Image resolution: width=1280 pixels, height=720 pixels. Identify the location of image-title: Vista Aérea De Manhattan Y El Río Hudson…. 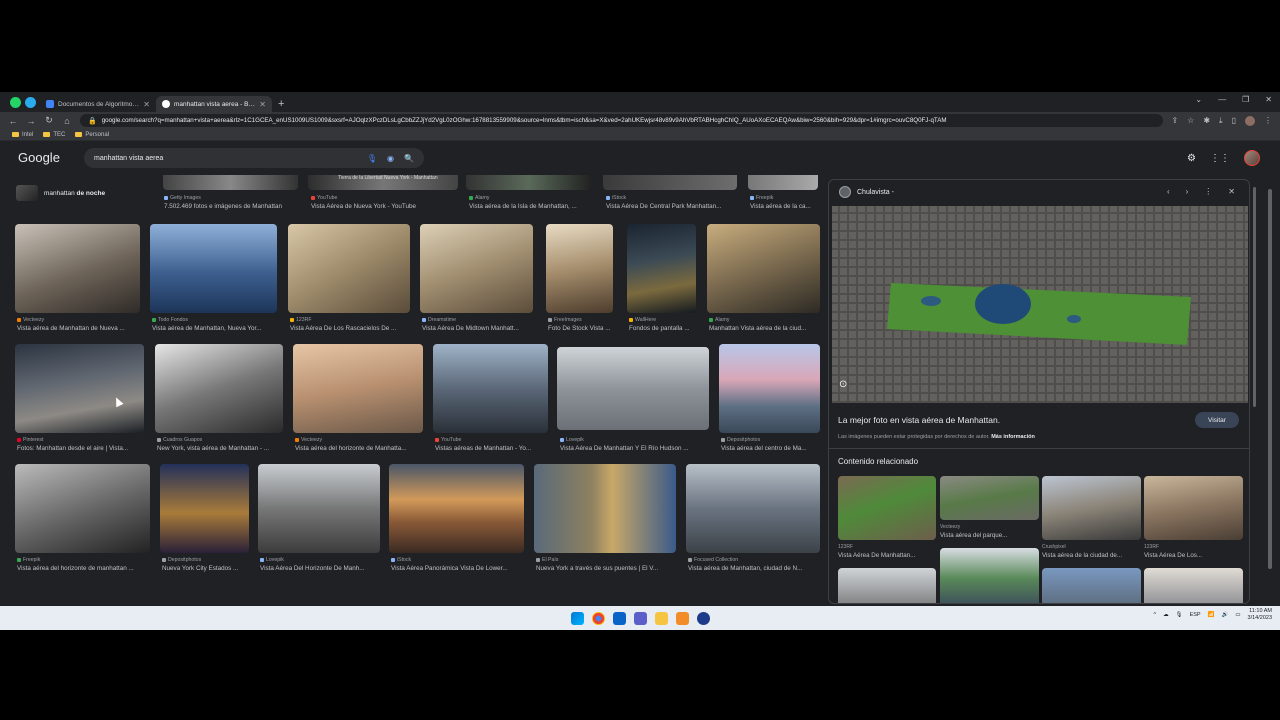
(635, 448).